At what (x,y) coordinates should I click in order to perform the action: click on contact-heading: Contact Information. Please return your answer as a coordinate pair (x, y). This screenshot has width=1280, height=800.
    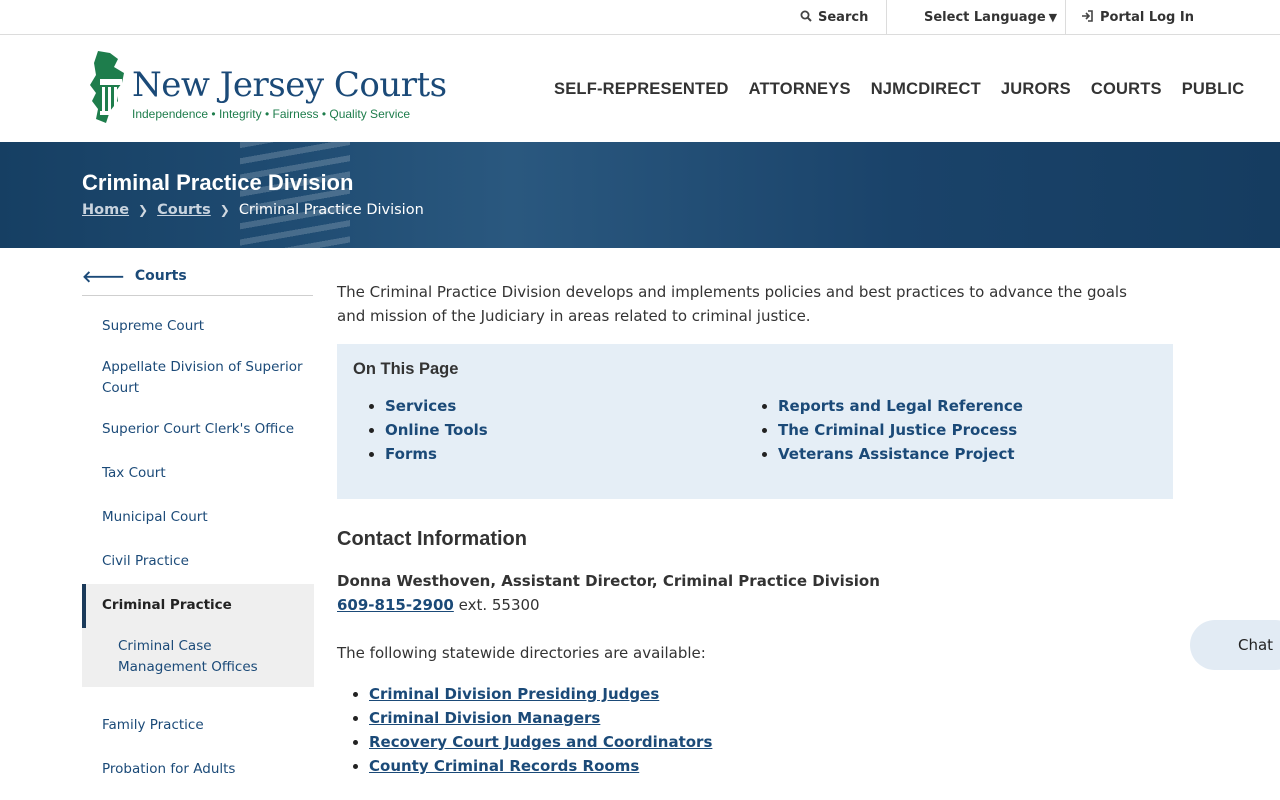
    Looking at the image, I should click on (432, 539).